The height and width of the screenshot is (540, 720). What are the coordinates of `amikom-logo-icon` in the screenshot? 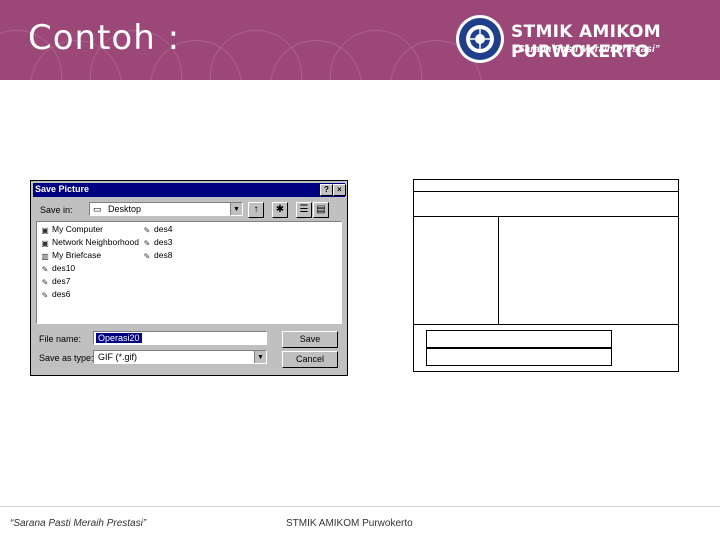 It's located at (480, 39).